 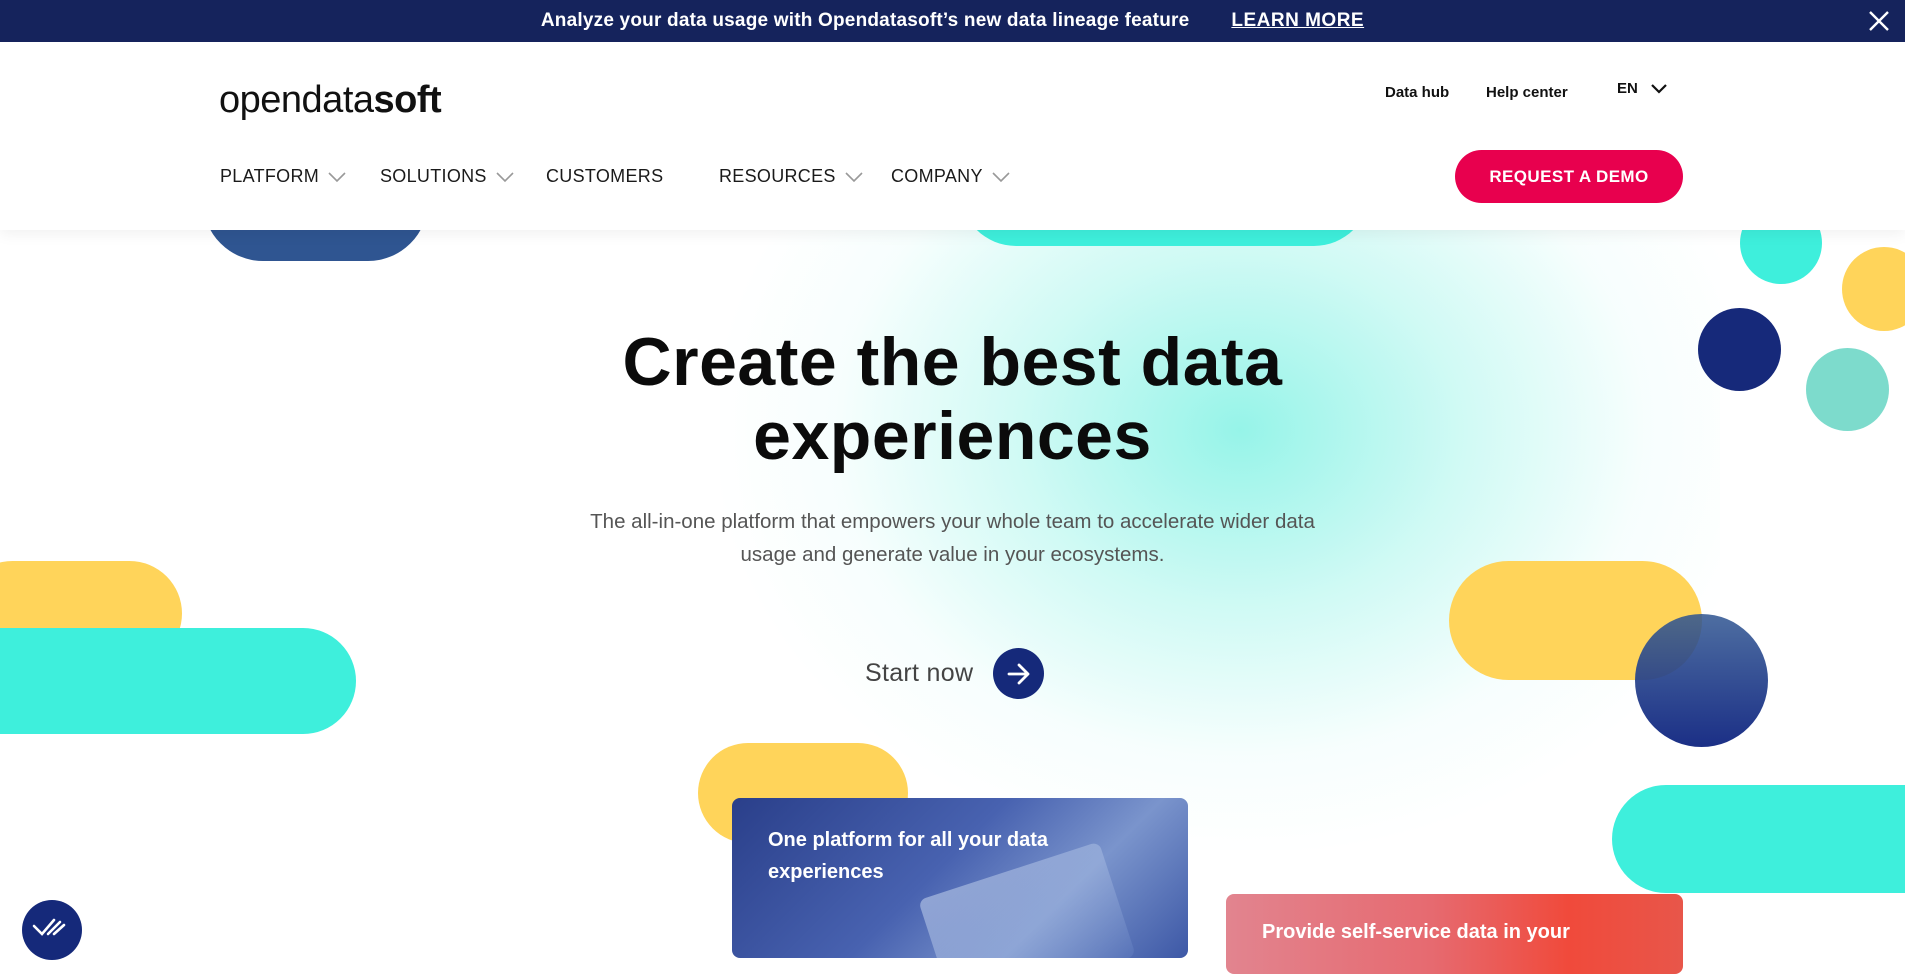 I want to click on deco-pill-turquoise-left, so click(x=178, y=681).